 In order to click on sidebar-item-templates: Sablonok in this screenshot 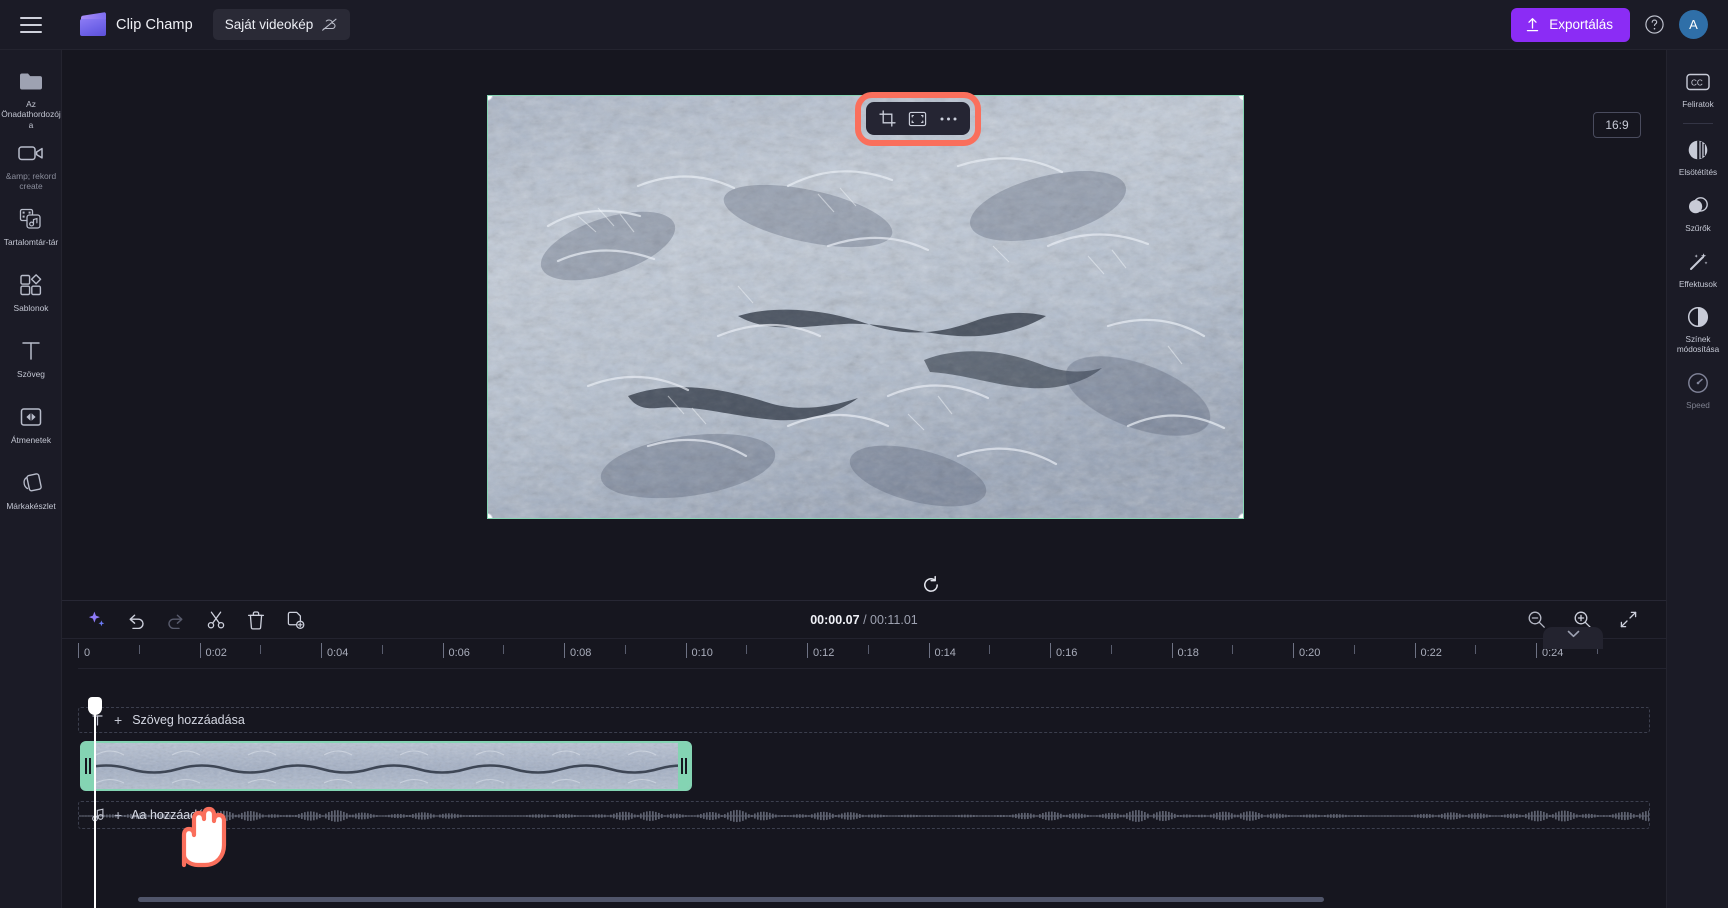, I will do `click(31, 295)`.